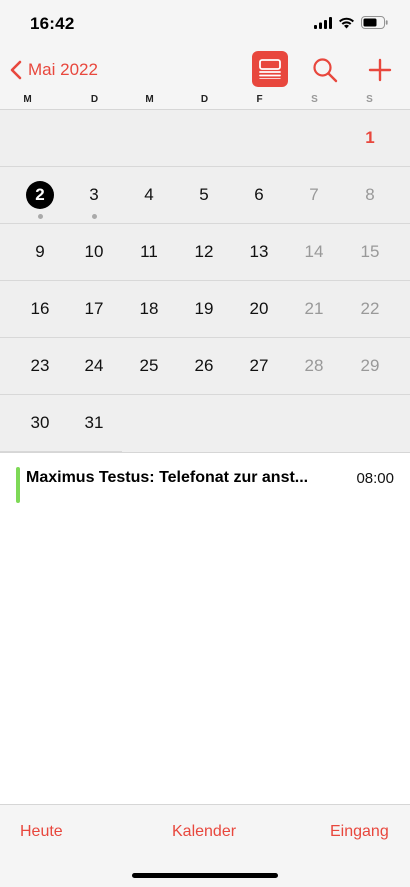  I want to click on day-cell: 28, so click(314, 366).